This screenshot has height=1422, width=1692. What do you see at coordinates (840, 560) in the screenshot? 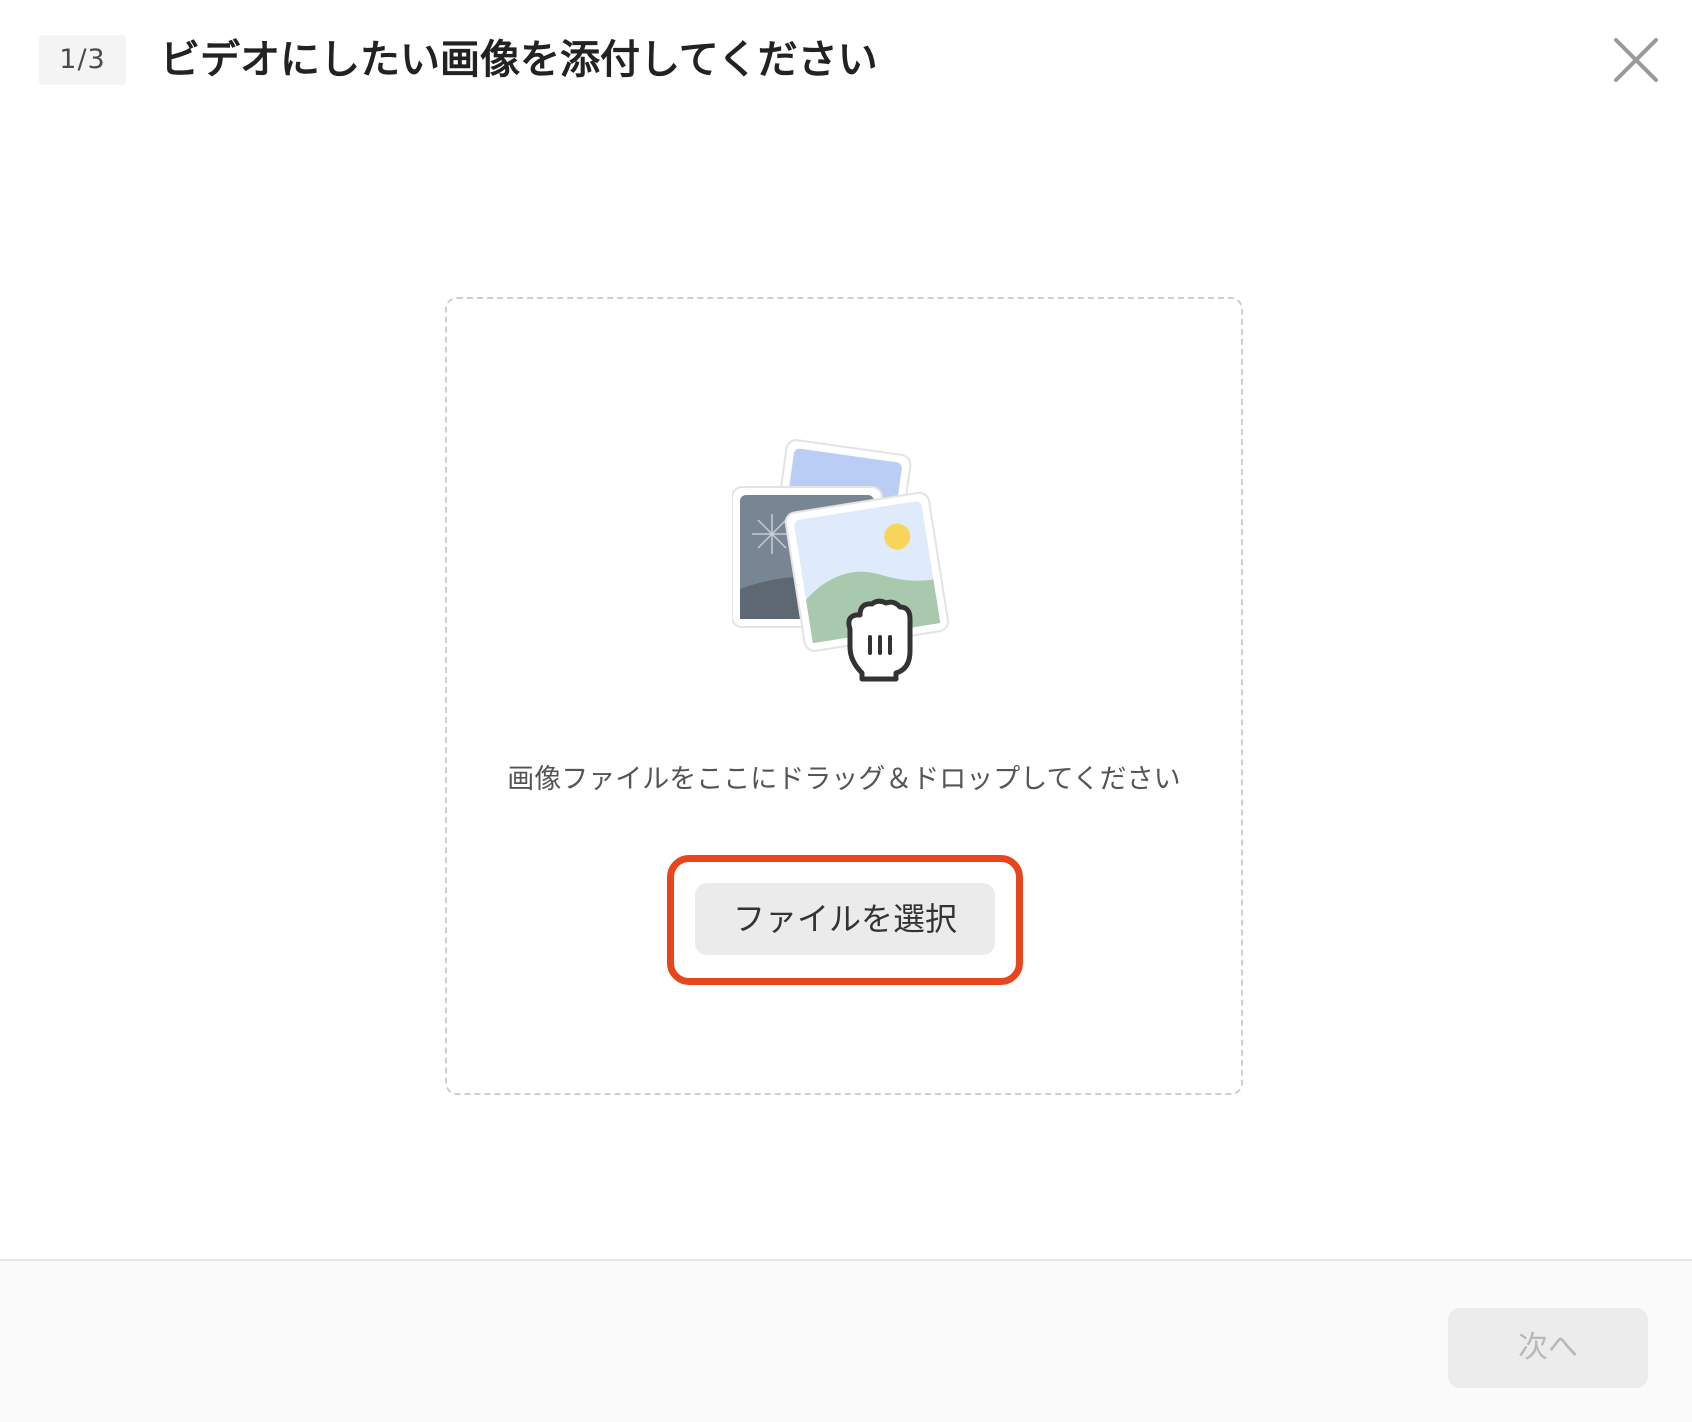
I see `image-stack-with-grab-hand-icon` at bounding box center [840, 560].